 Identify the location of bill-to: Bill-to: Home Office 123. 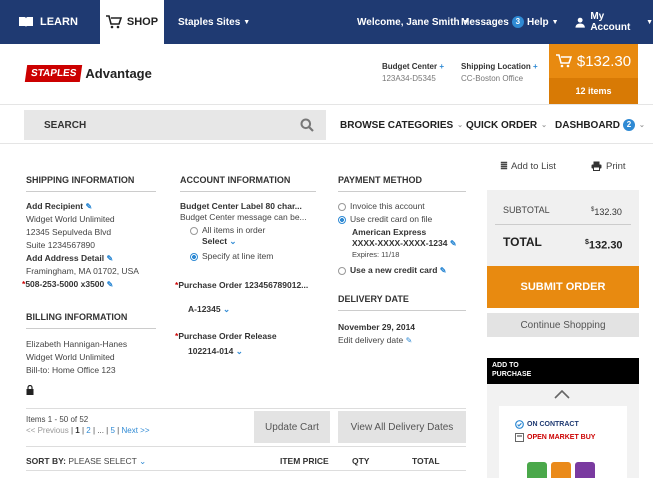
(71, 370).